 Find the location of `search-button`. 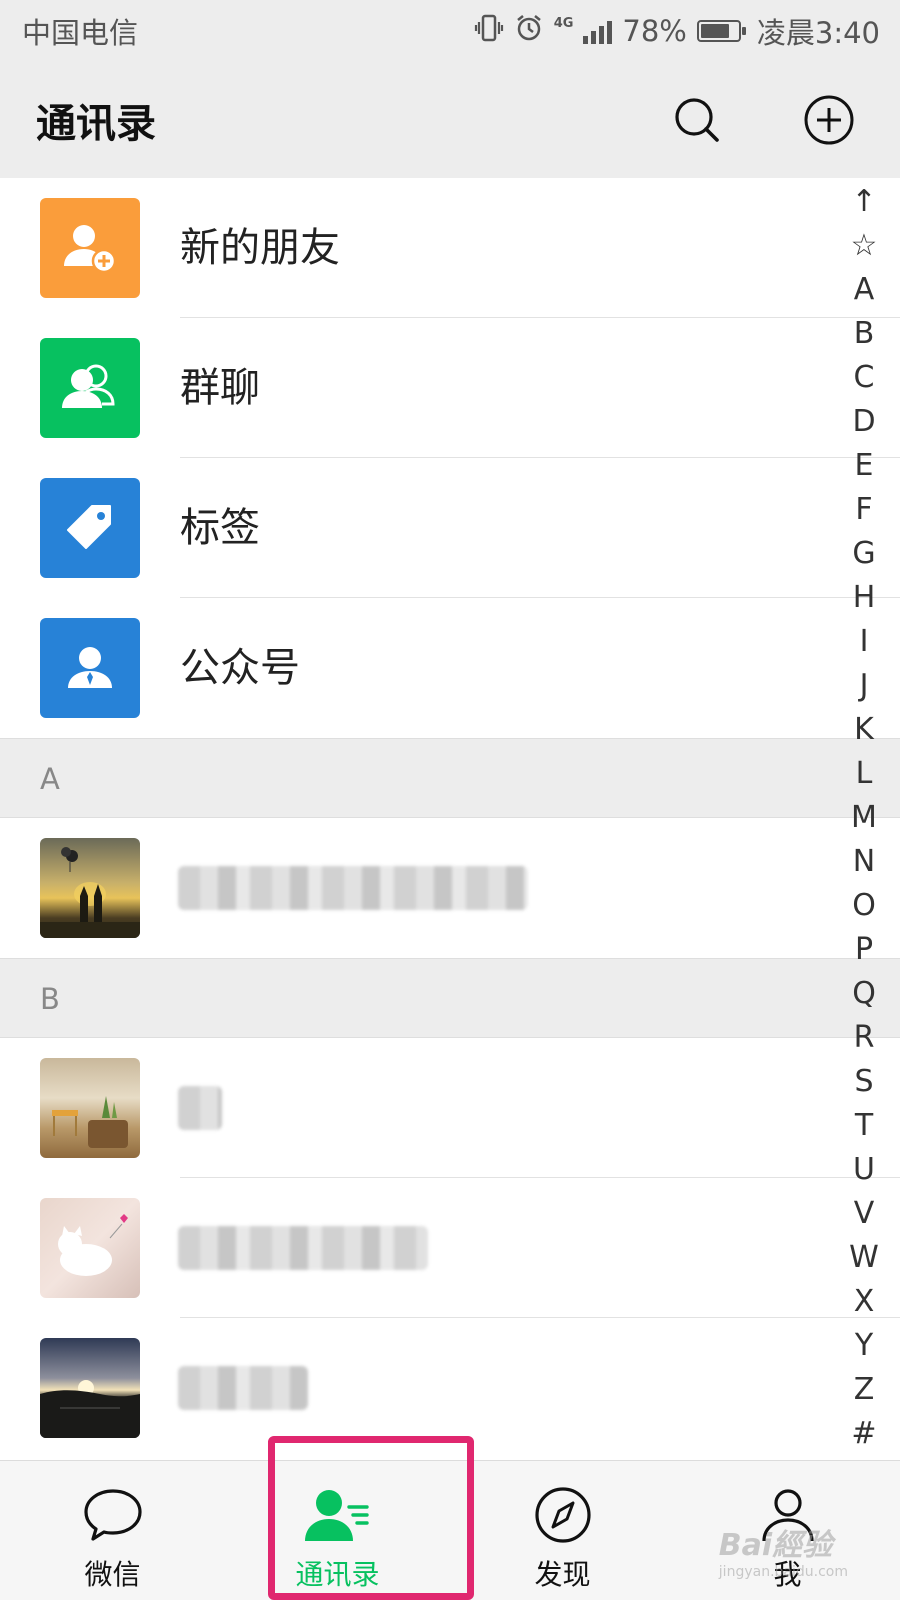

search-button is located at coordinates (697, 120).